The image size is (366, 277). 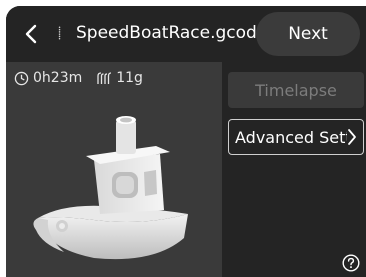 I want to click on print-stats: 0h23m 11g, so click(x=85, y=78).